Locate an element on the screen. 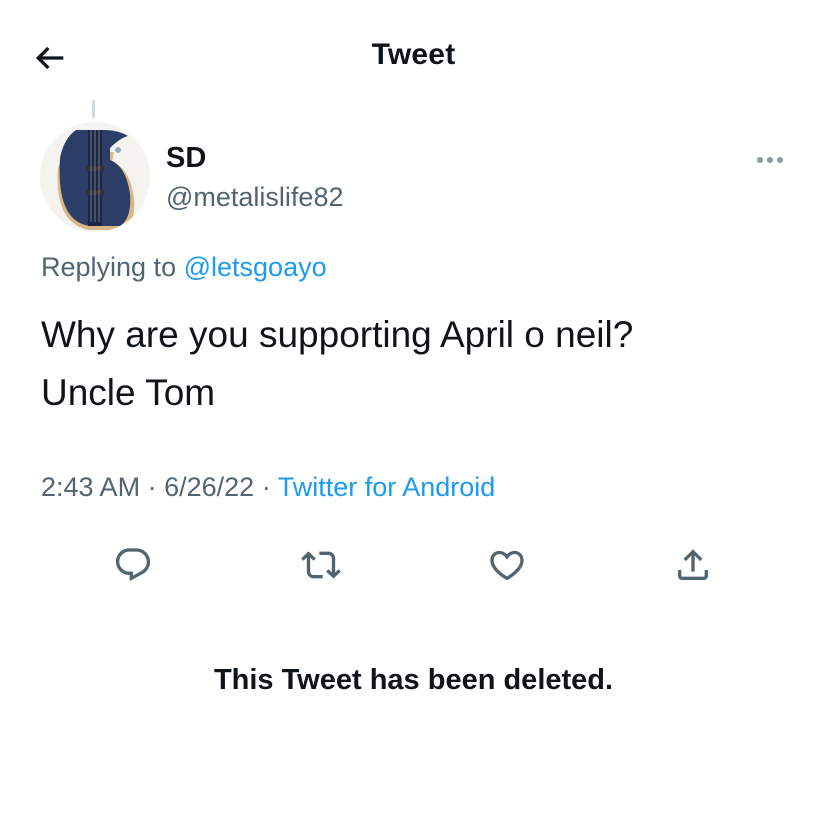 Image resolution: width=827 pixels, height=827 pixels. replying-to: Replying to @letsgoayo is located at coordinates (184, 267).